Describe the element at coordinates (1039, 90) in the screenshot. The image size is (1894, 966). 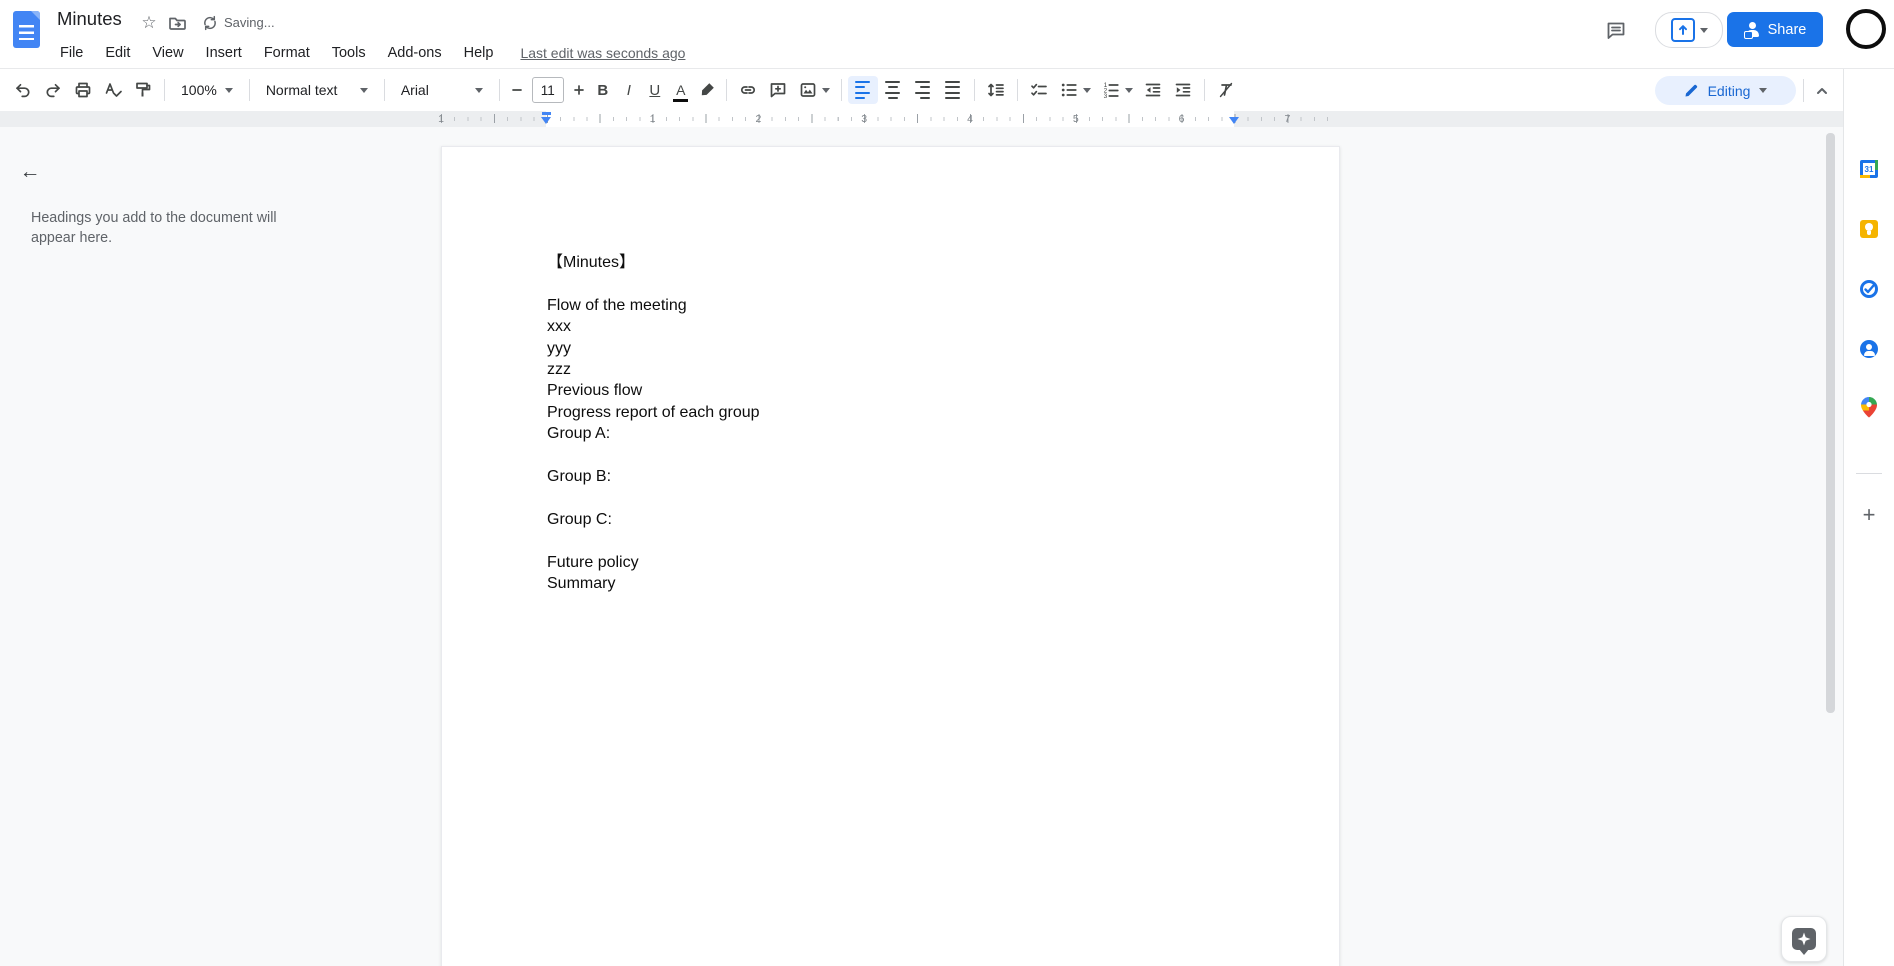
I see `checklist-button` at that location.